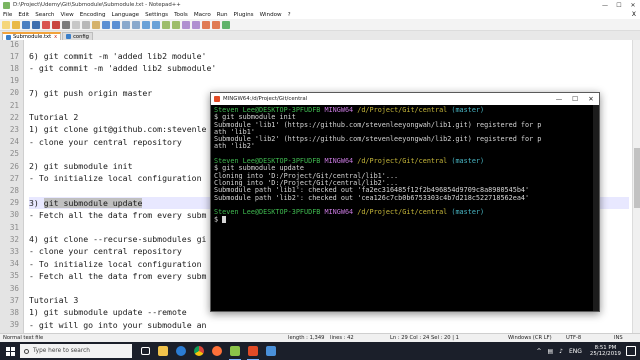 The width and height of the screenshot is (640, 360). I want to click on save-icon, so click(26, 24).